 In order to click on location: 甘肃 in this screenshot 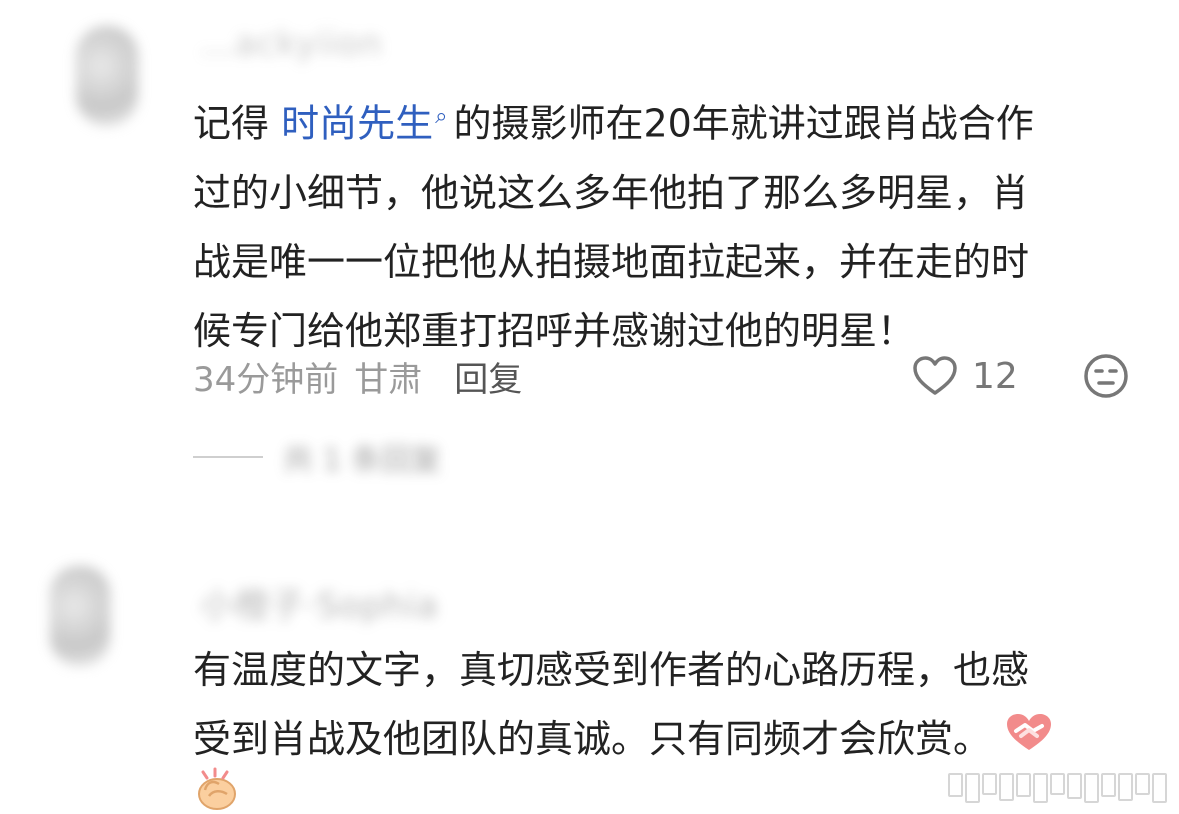, I will do `click(388, 379)`.